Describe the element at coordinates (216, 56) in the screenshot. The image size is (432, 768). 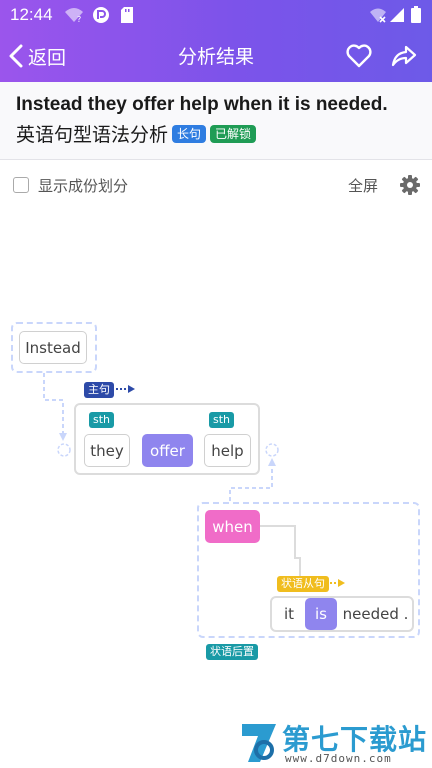
I see `app-bar: 返回 分析结果` at that location.